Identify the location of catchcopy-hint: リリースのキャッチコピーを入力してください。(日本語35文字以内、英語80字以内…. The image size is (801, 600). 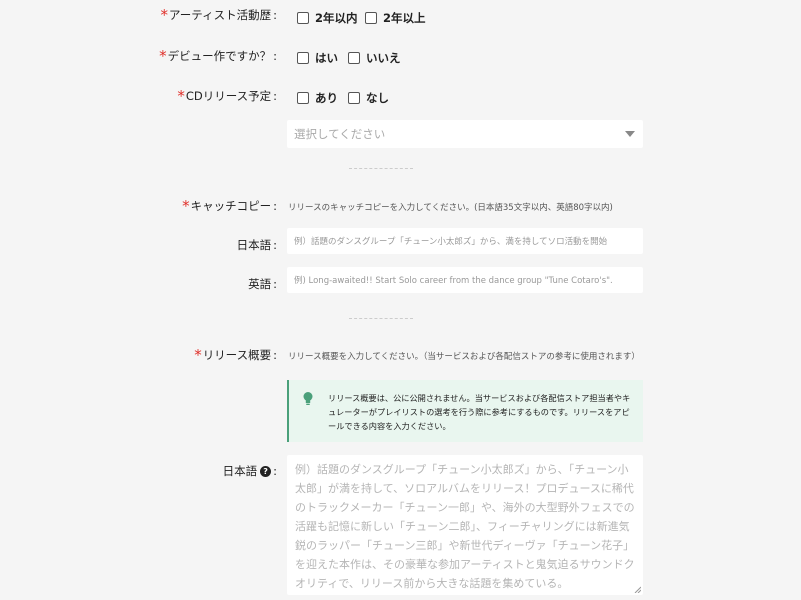
(450, 208).